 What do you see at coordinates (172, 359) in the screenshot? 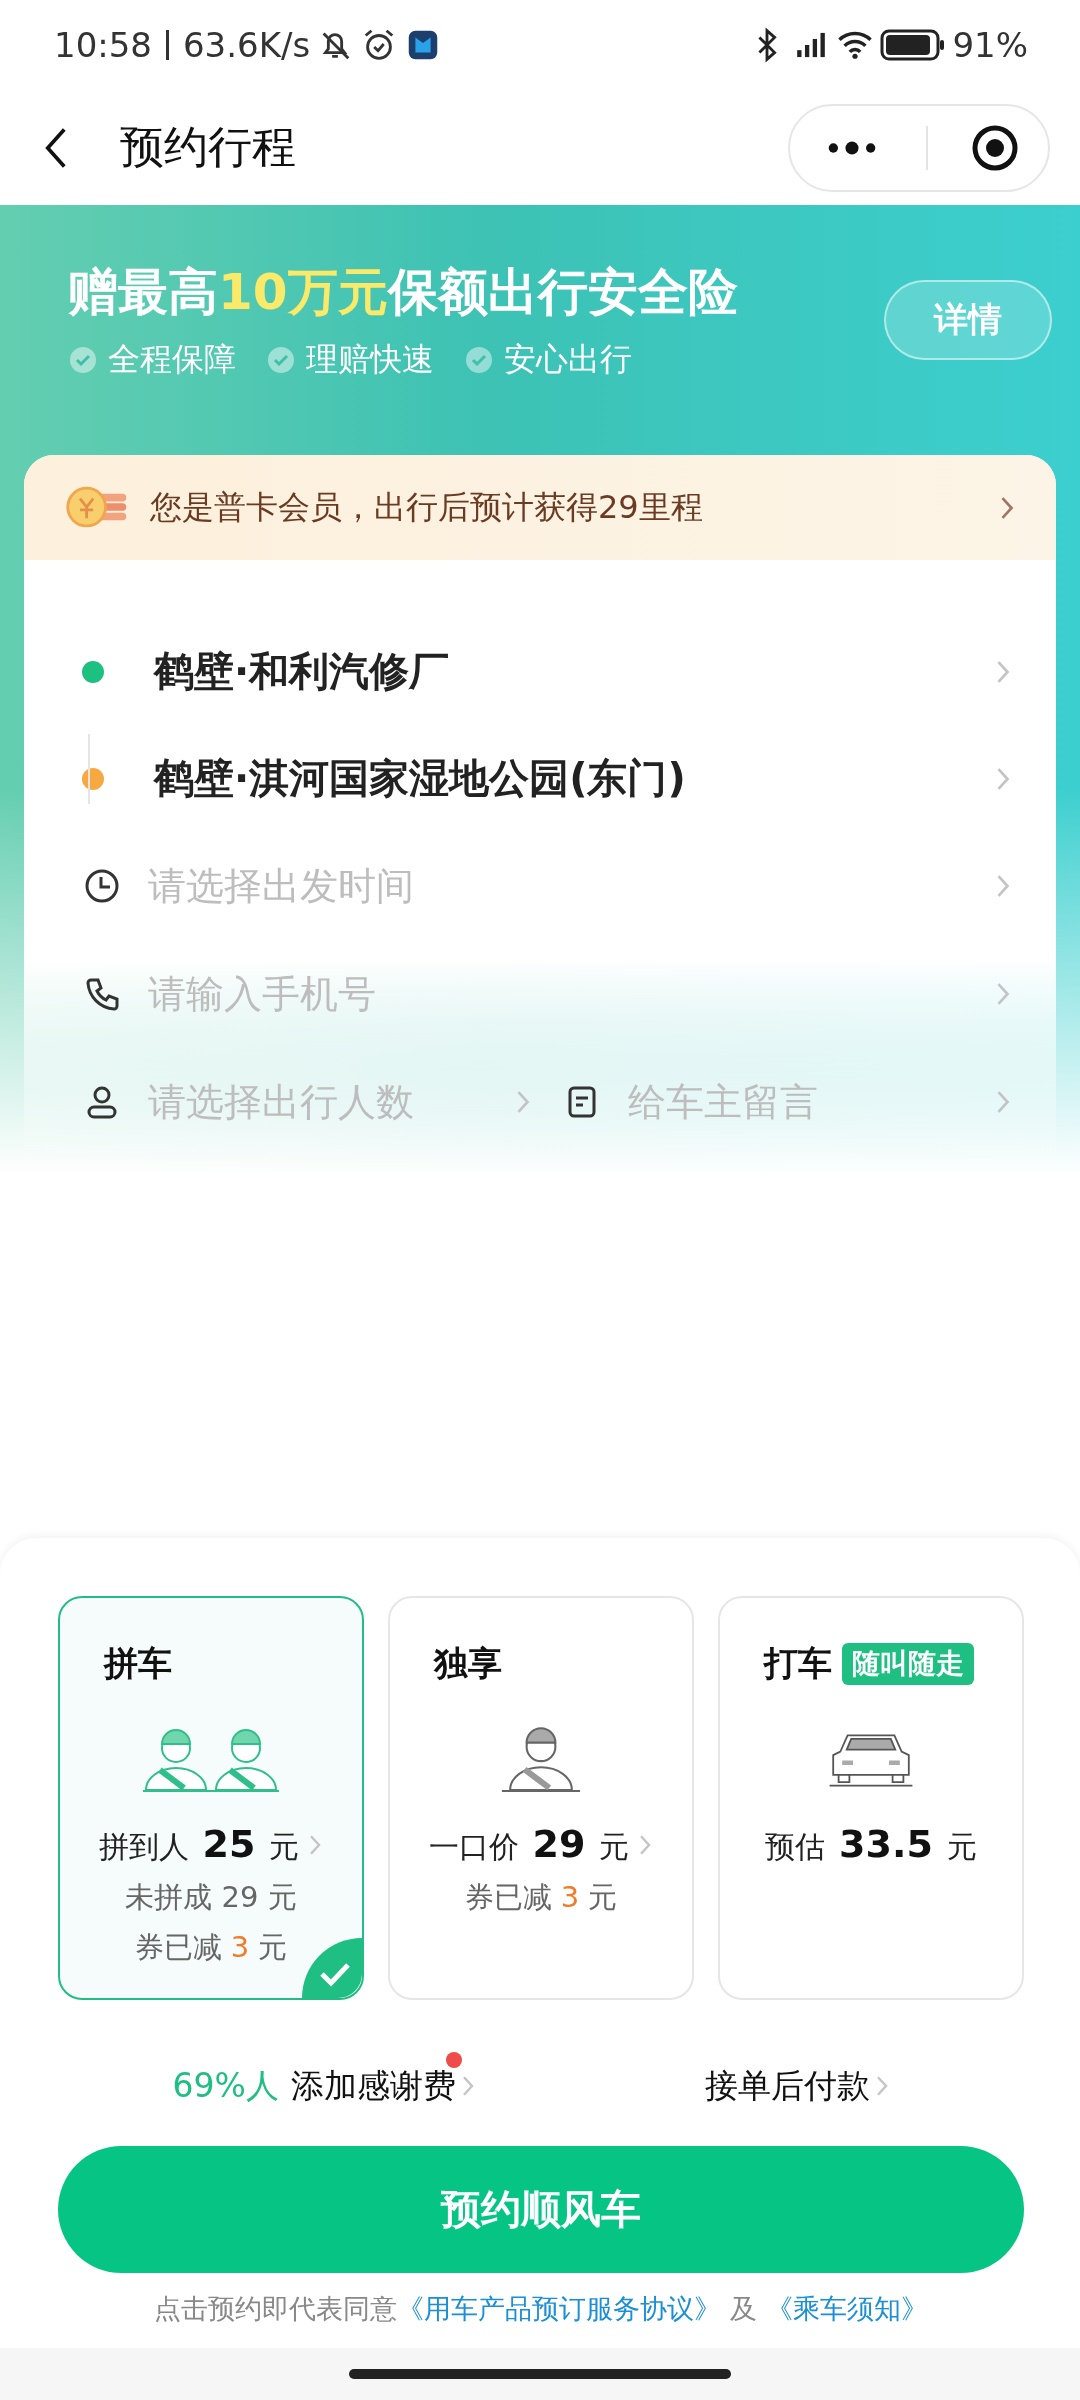
I see `feature-label: 全程保障` at bounding box center [172, 359].